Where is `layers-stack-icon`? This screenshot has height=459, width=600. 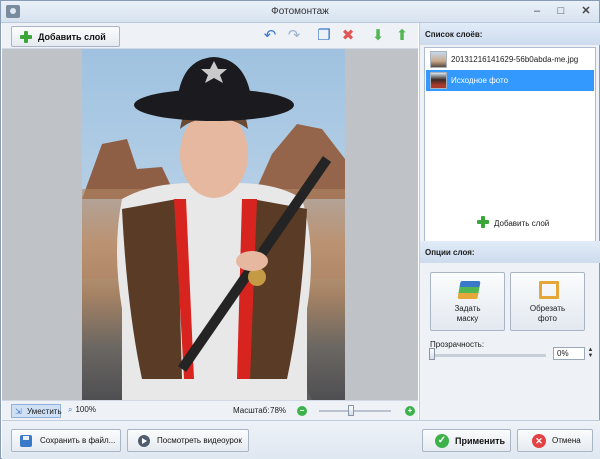
layers-stack-icon is located at coordinates (469, 290).